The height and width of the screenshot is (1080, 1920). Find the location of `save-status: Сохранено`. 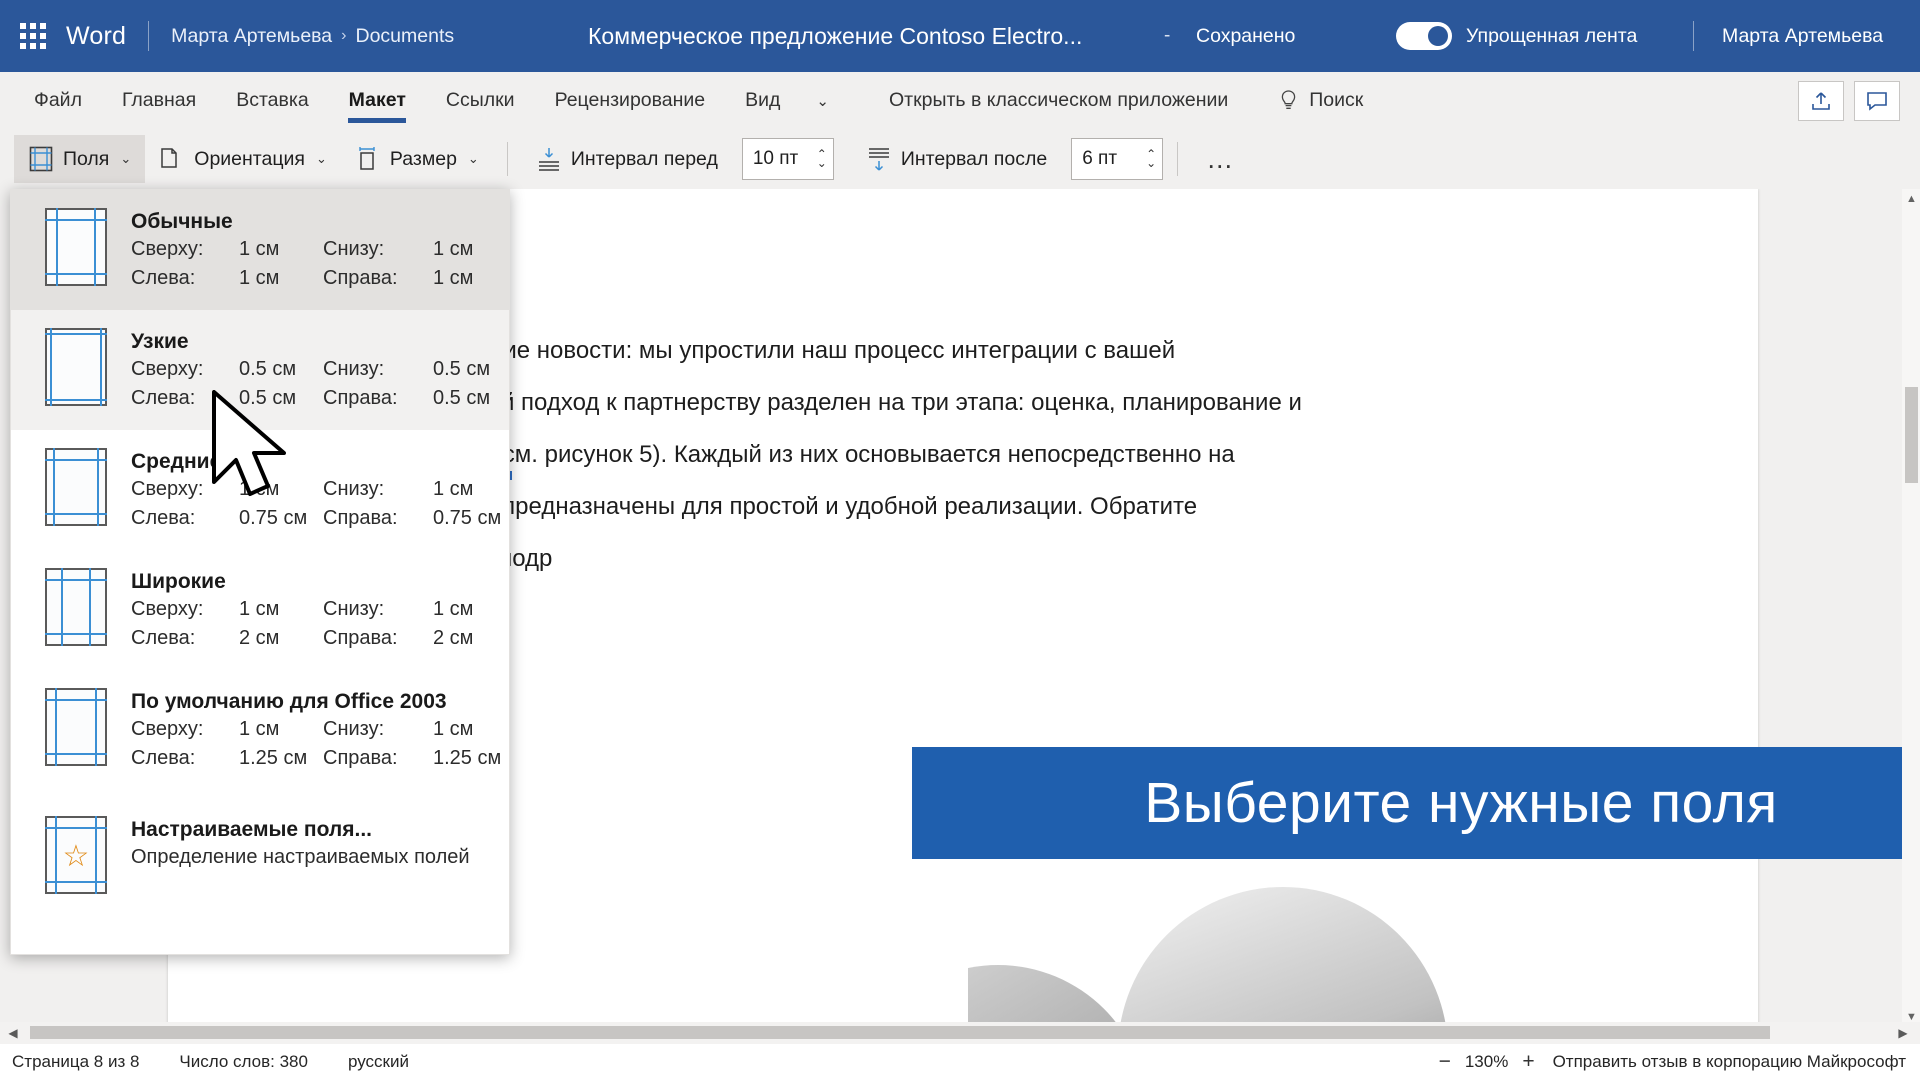

save-status: Сохранено is located at coordinates (1245, 36).